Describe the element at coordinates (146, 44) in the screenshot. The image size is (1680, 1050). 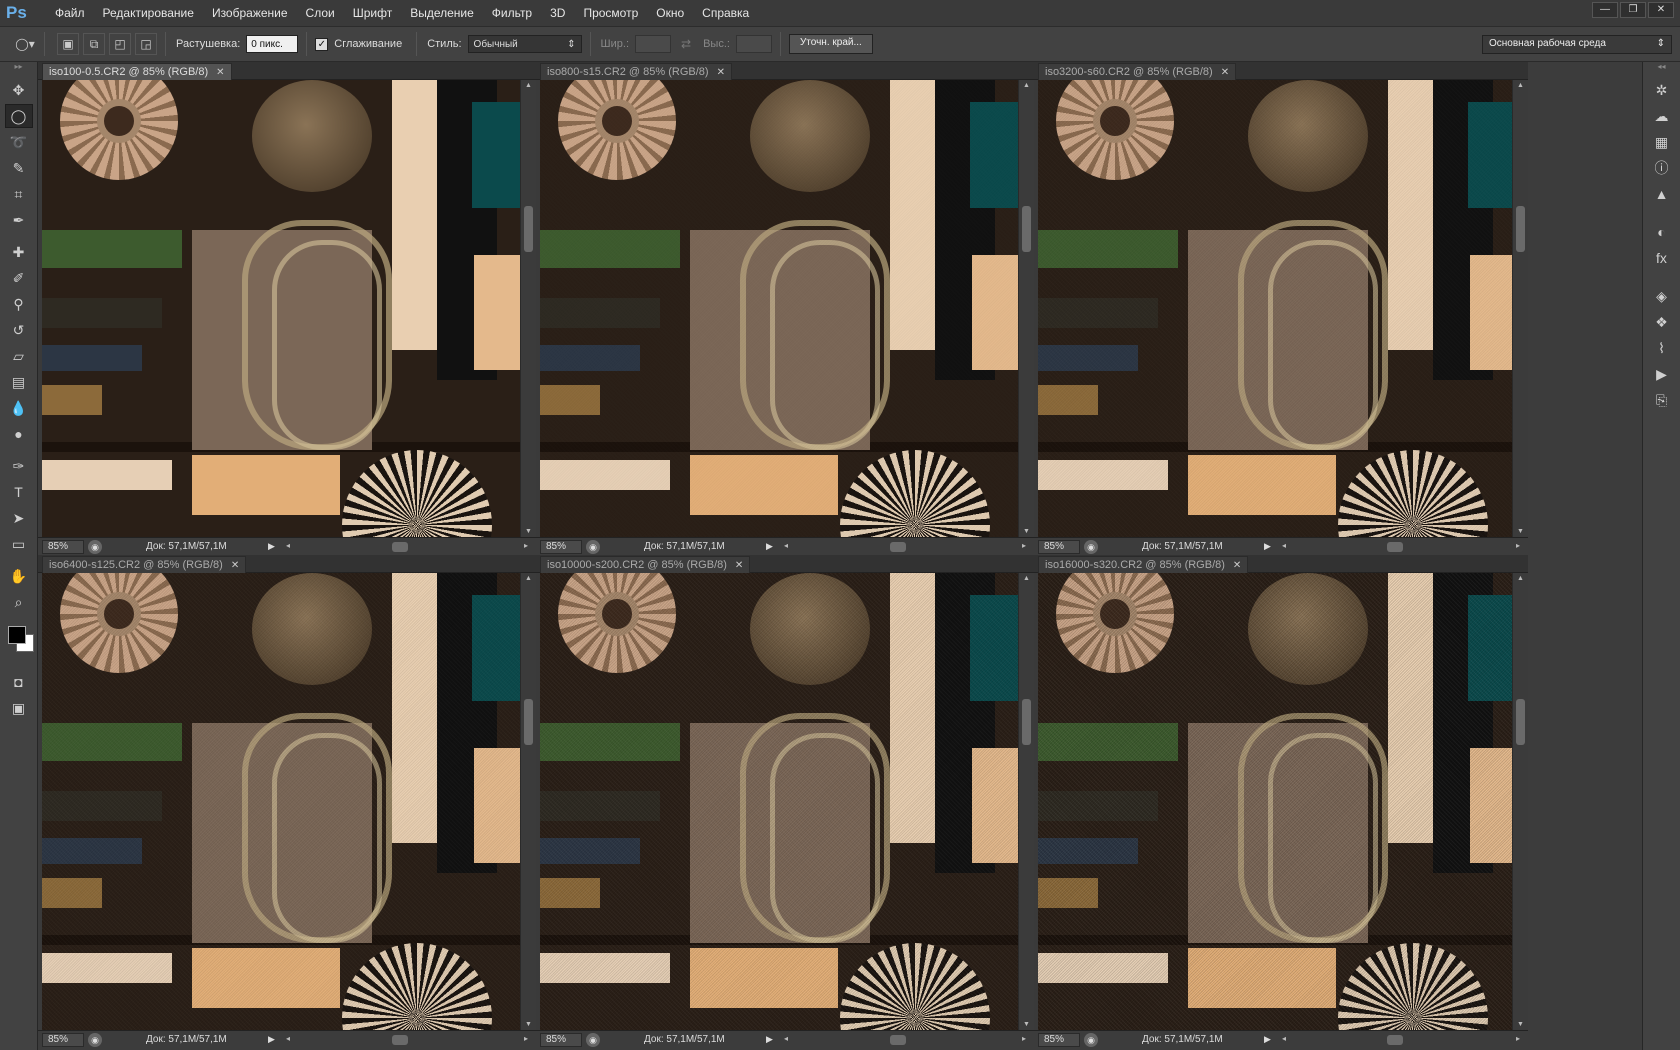
I see `intersect-selection-icon: ◲` at that location.